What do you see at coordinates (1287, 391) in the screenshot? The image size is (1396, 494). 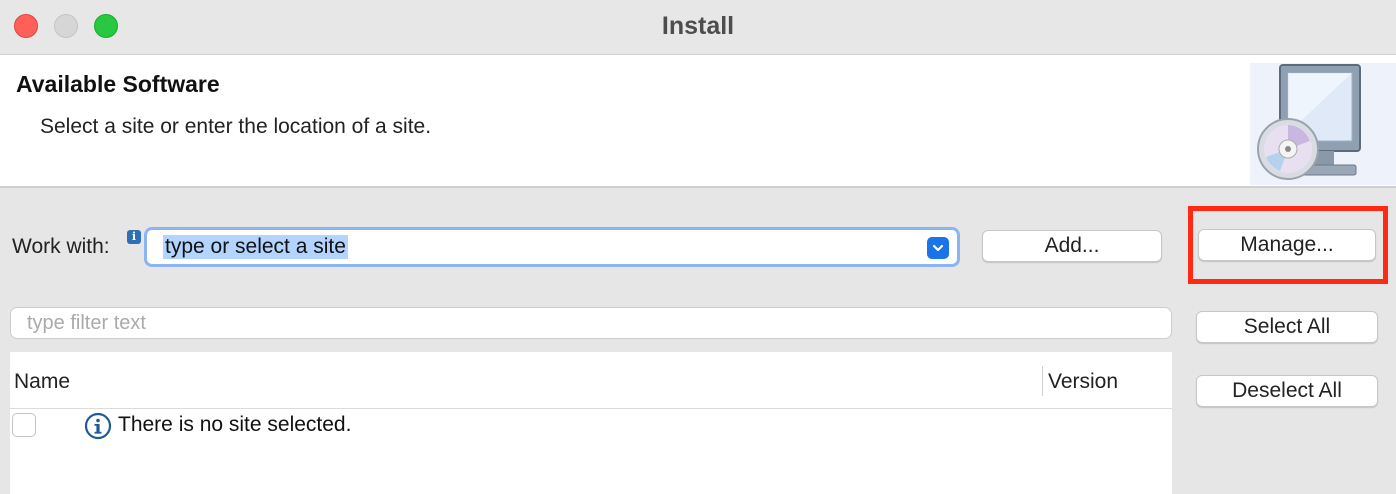 I see `deselect-all-button: Deselect All` at bounding box center [1287, 391].